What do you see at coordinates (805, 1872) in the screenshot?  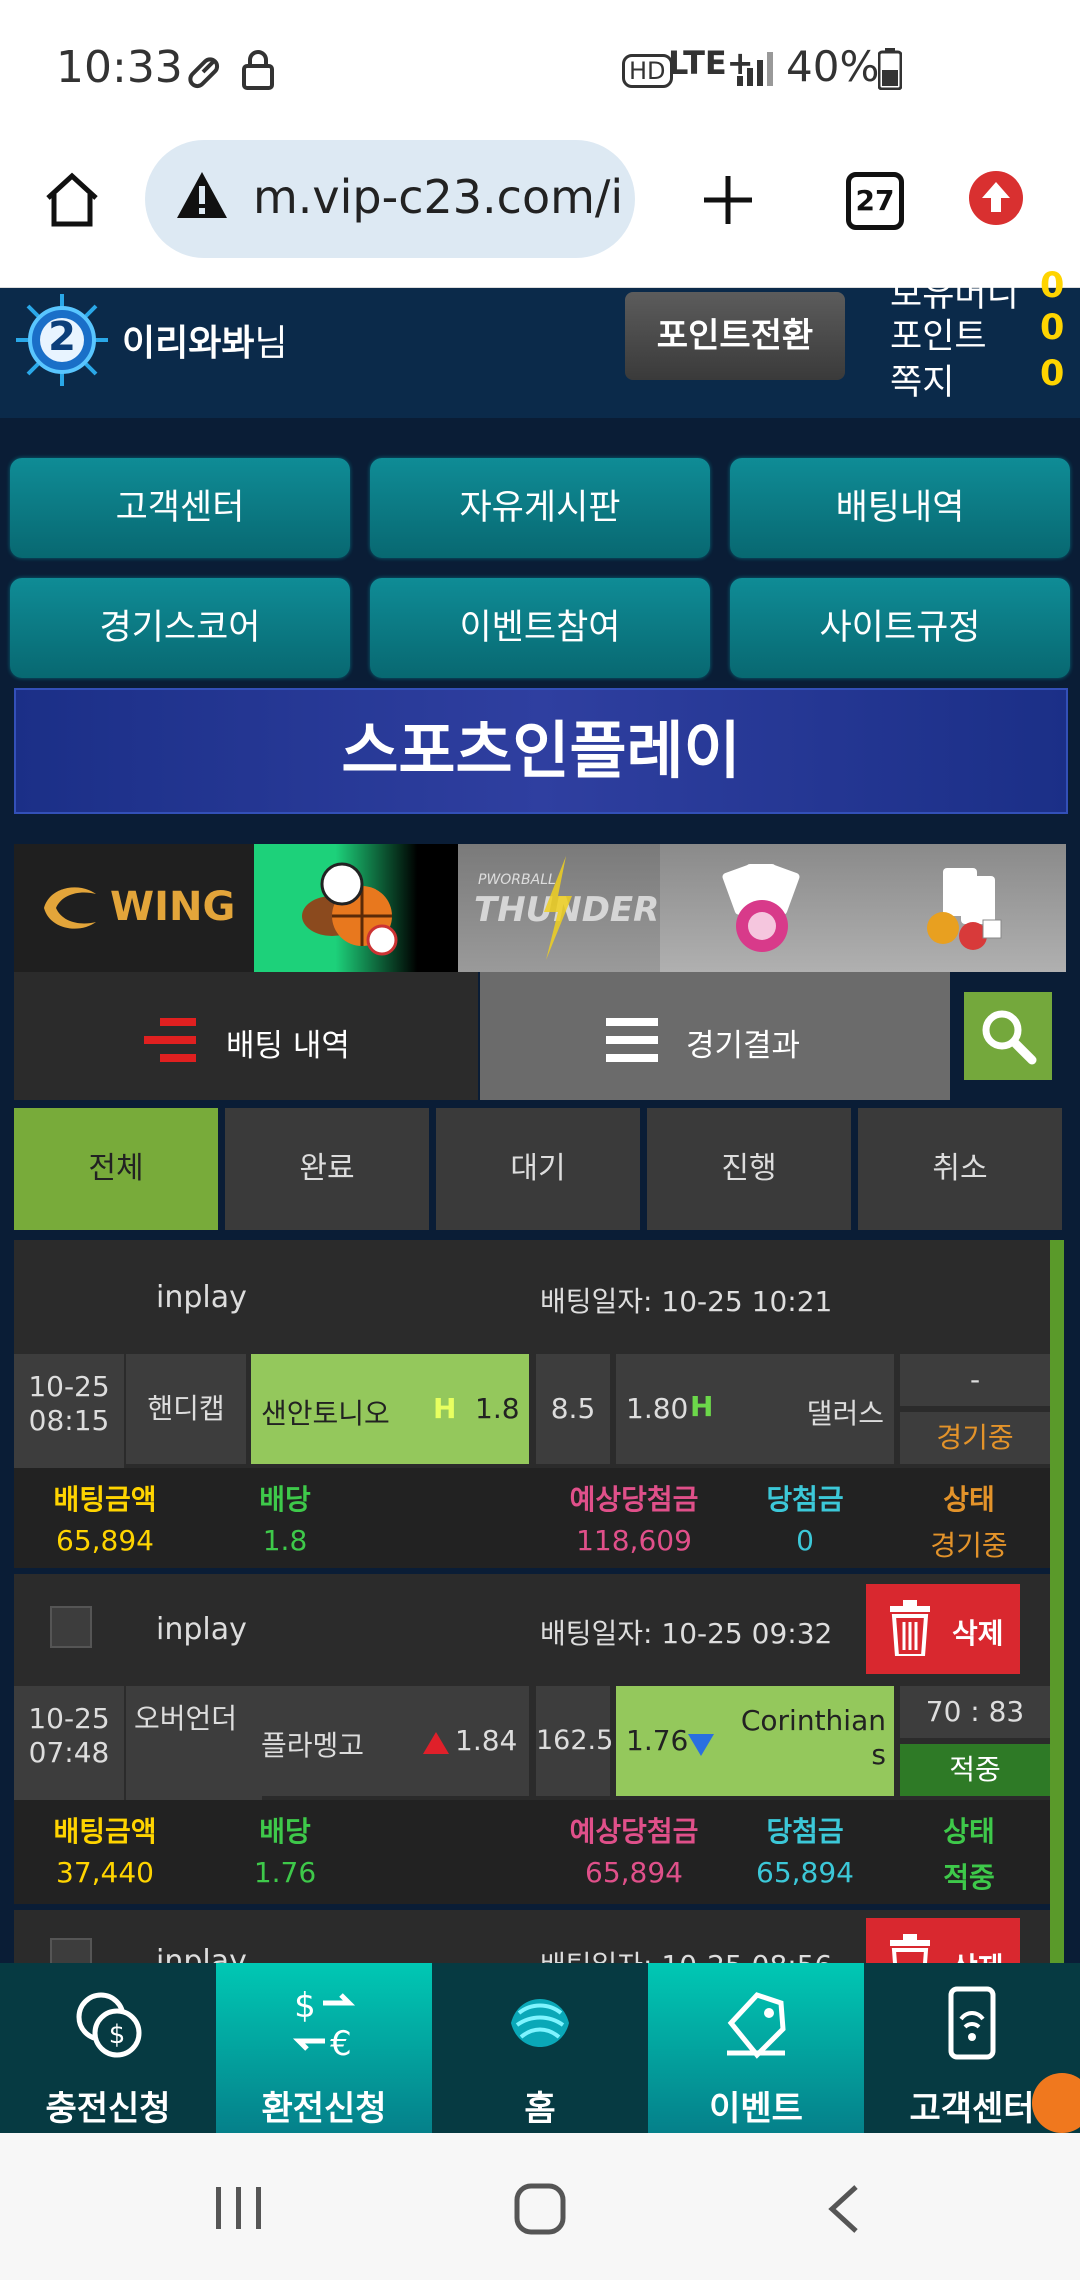 I see `summary-value-win: 65,894` at bounding box center [805, 1872].